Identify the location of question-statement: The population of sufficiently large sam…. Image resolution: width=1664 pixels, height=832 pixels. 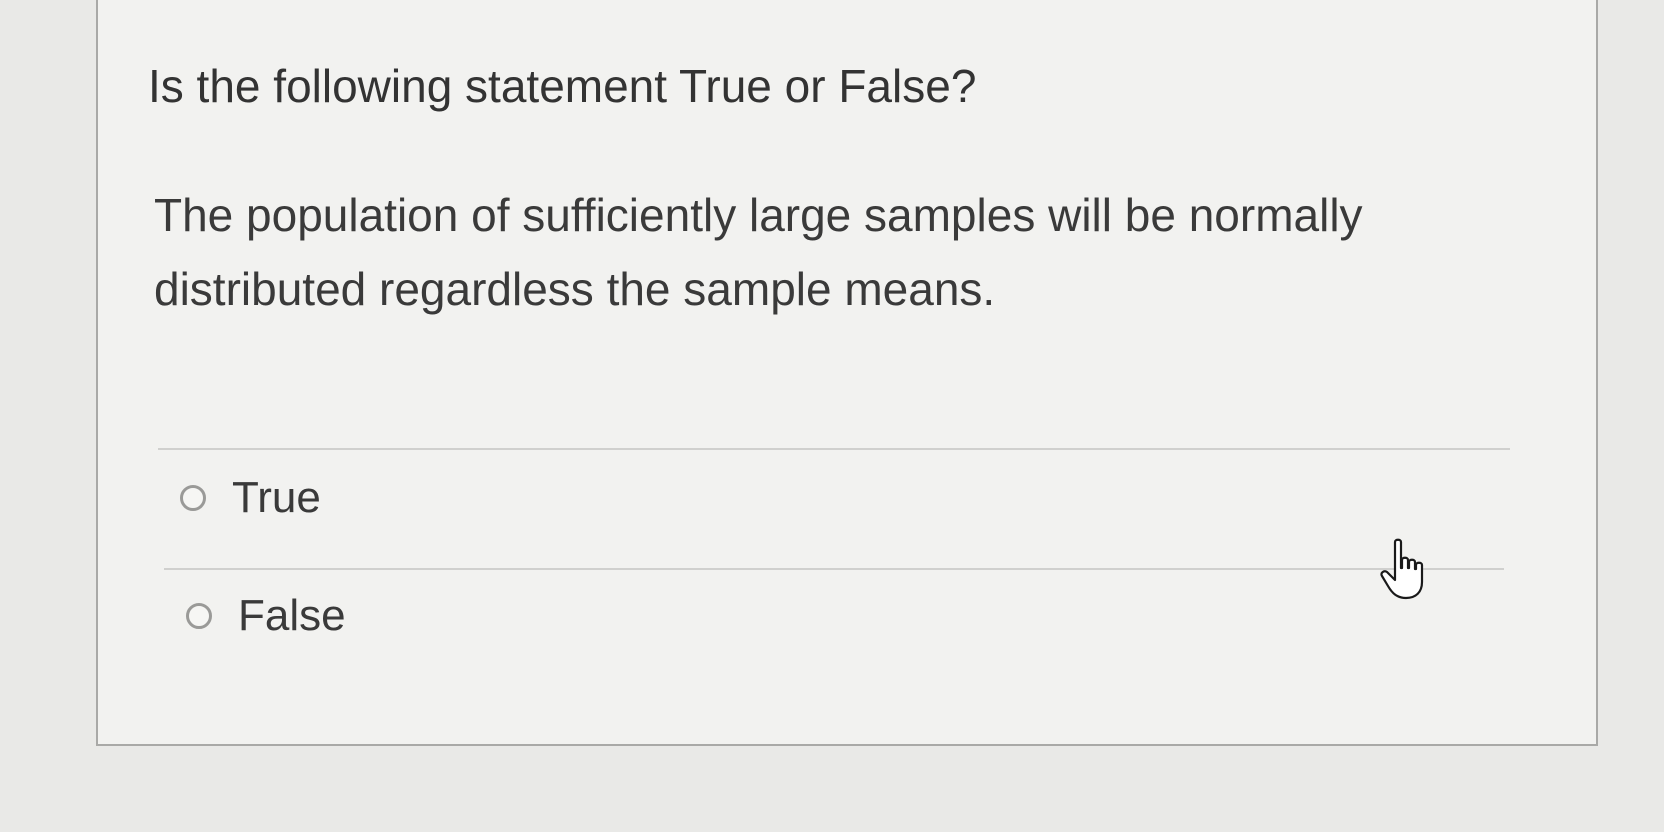
(758, 252).